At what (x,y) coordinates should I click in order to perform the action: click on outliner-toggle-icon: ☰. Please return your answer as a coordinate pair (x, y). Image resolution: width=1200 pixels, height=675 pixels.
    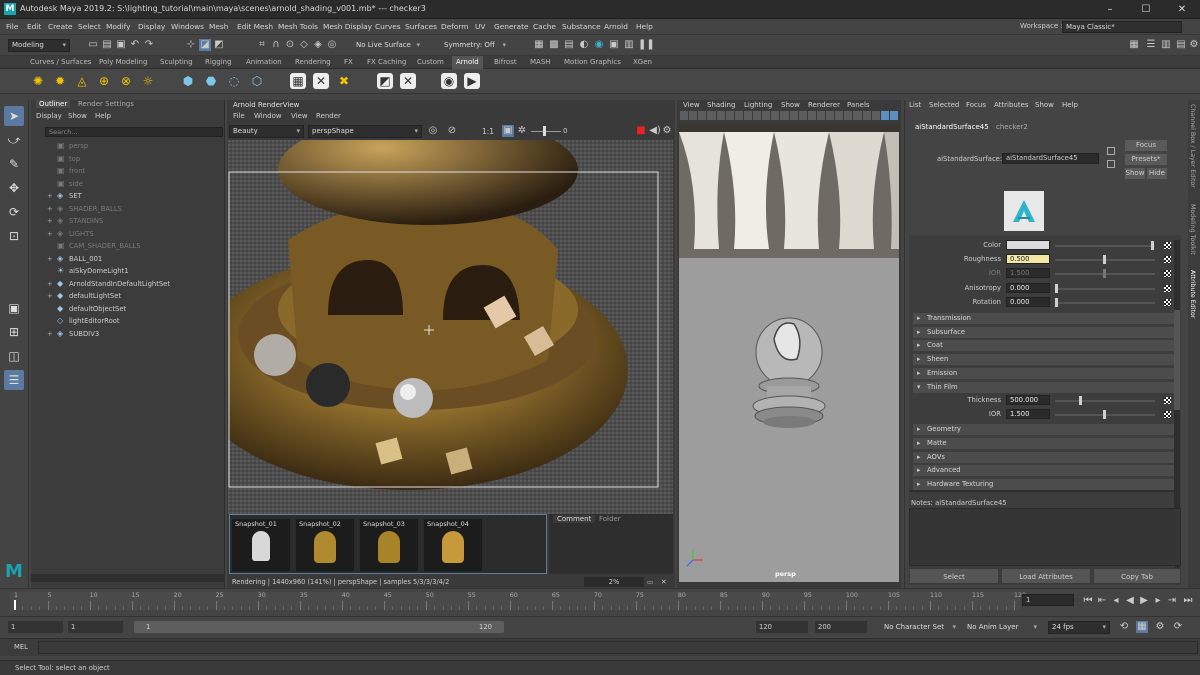
    Looking at the image, I should click on (1151, 45).